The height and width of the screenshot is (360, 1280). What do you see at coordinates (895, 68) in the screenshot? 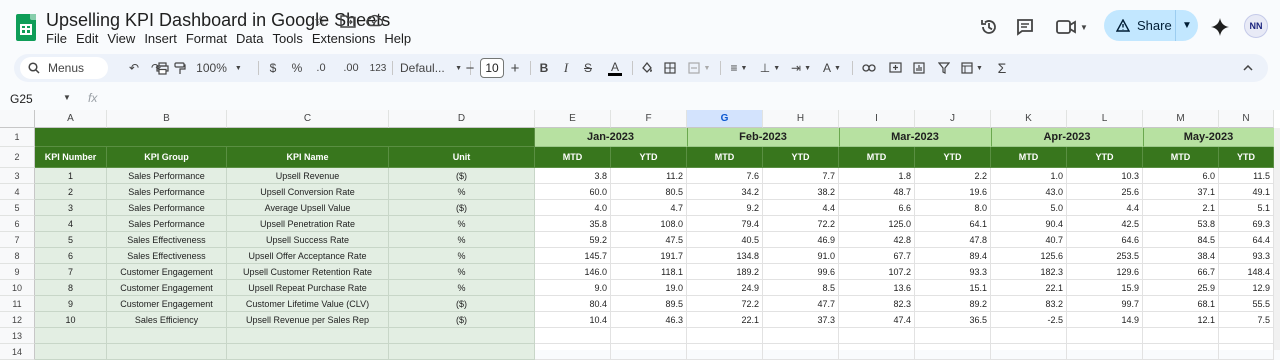
I see `insert-comment-icon` at bounding box center [895, 68].